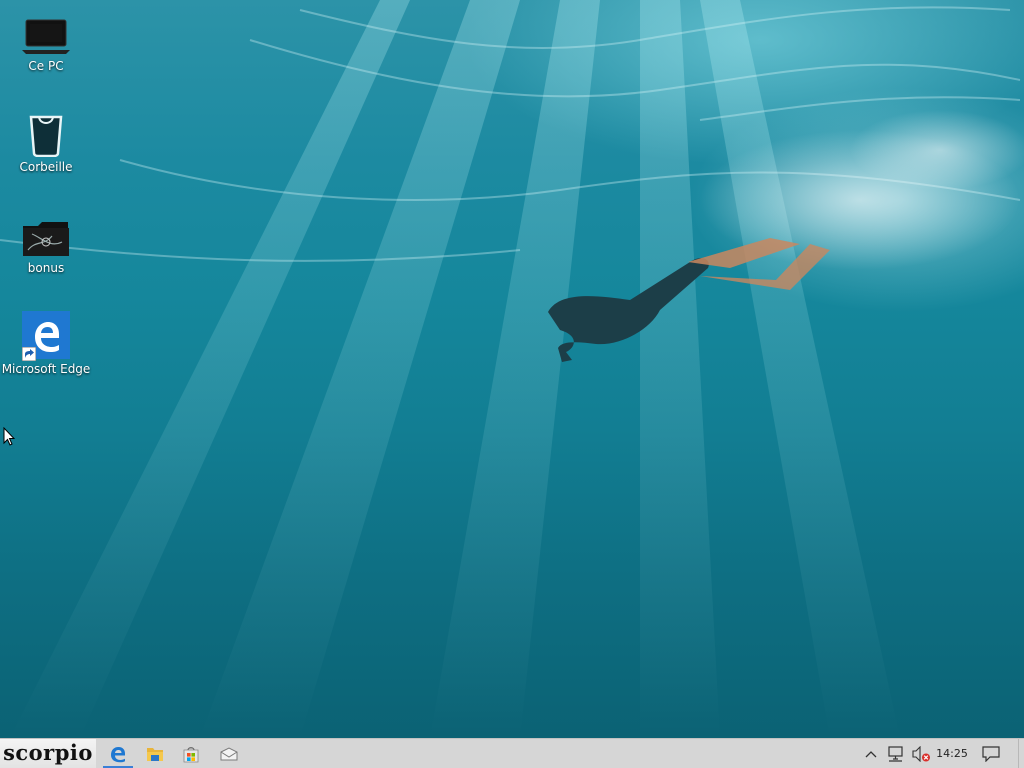 Image resolution: width=1024 pixels, height=768 pixels. What do you see at coordinates (1021, 753) in the screenshot?
I see `show-desktop-button` at bounding box center [1021, 753].